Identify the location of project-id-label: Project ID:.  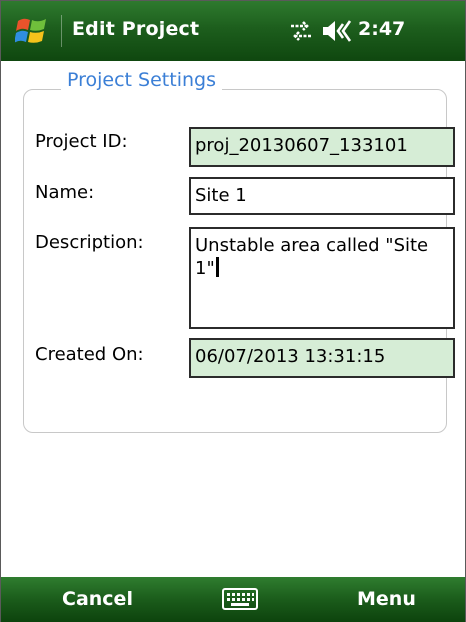
(81, 141).